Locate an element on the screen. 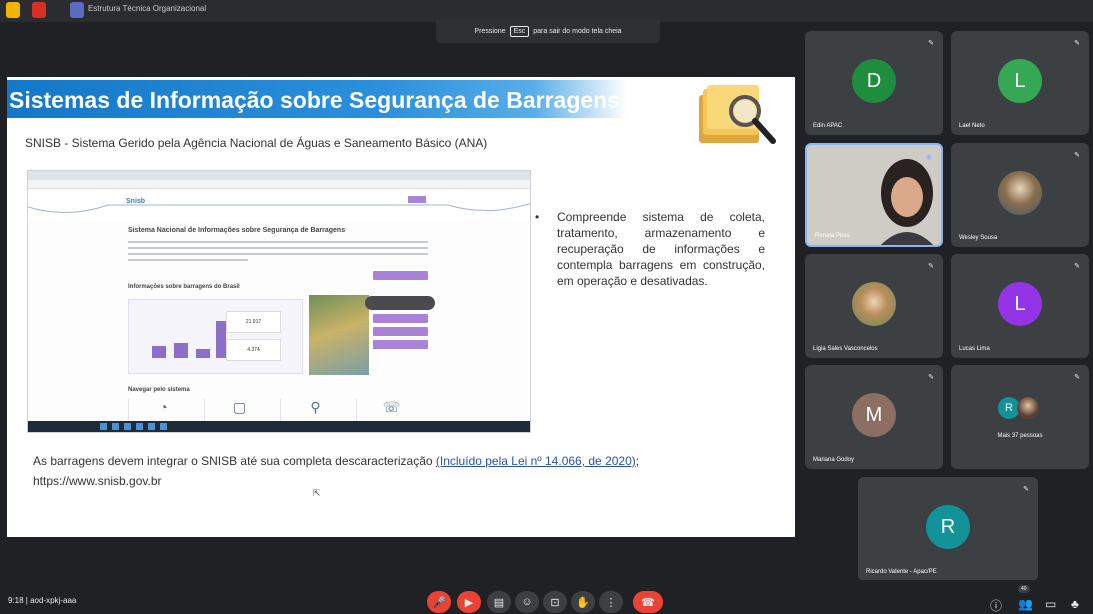  footer-link-suffix: ; is located at coordinates (637, 461).